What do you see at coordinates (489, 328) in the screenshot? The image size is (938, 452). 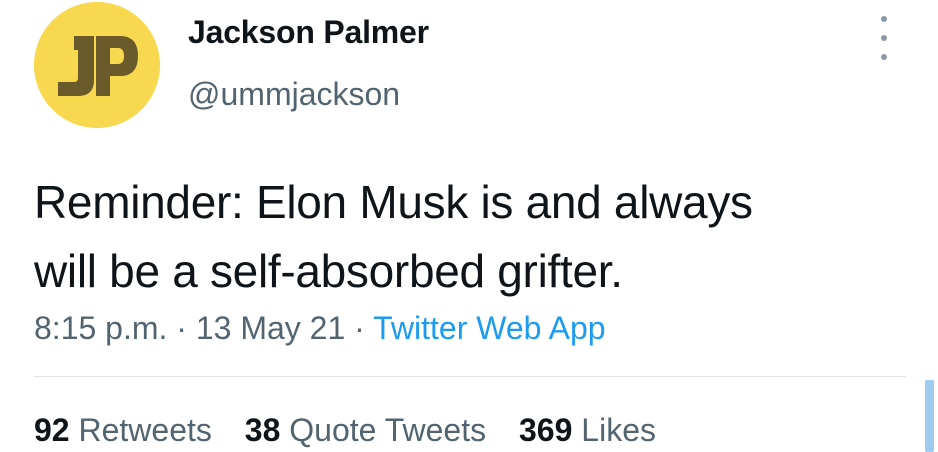 I see `tweet-source-link: Twitter Web App` at bounding box center [489, 328].